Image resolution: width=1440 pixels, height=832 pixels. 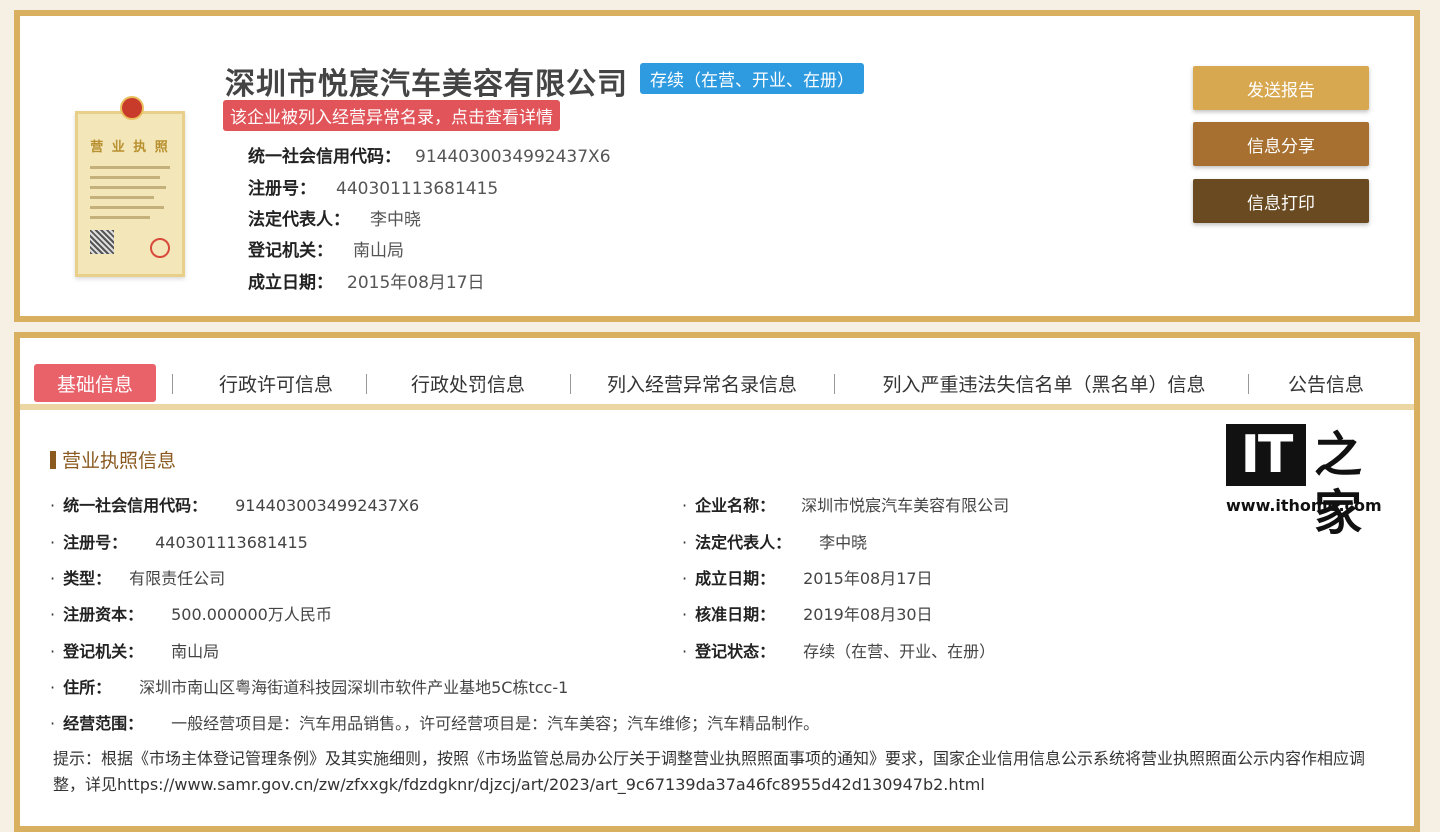 What do you see at coordinates (702, 383) in the screenshot?
I see `tab-abnormal-list: 列入经营异常名录信息` at bounding box center [702, 383].